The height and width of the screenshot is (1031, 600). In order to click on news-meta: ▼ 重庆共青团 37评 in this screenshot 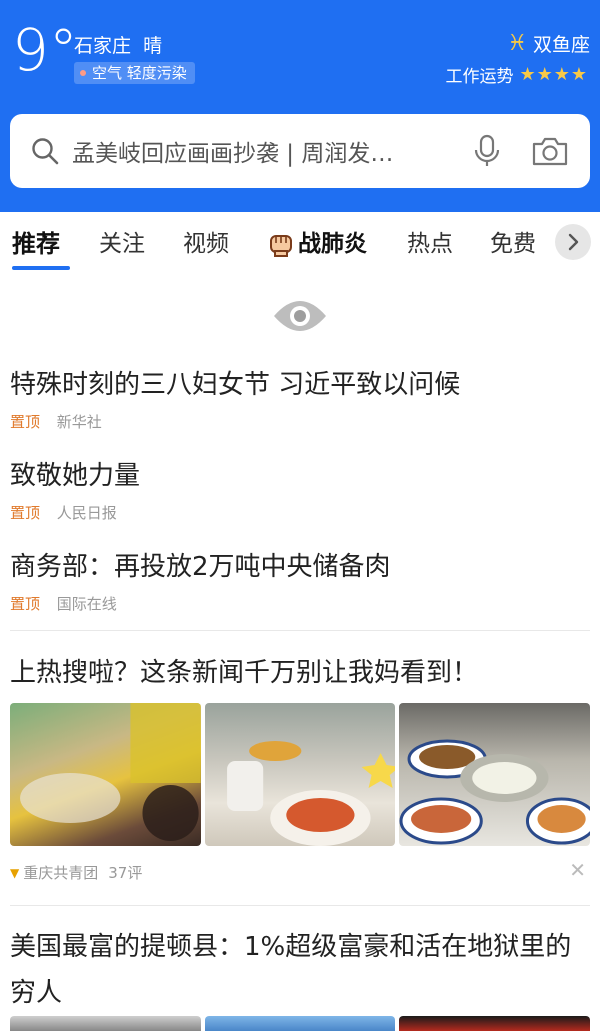, I will do `click(76, 872)`.